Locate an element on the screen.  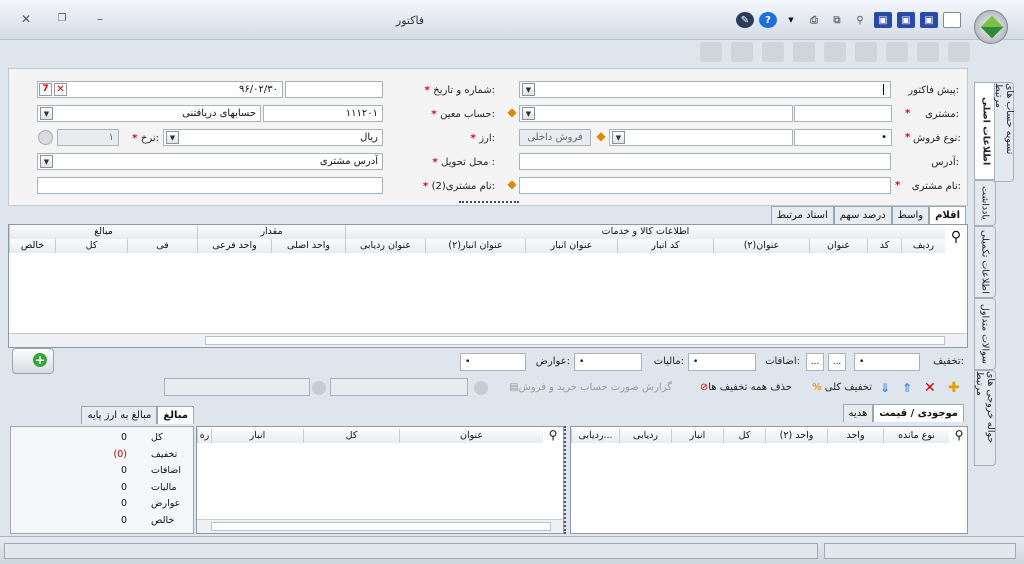
next-icon is located at coordinates (835, 52).